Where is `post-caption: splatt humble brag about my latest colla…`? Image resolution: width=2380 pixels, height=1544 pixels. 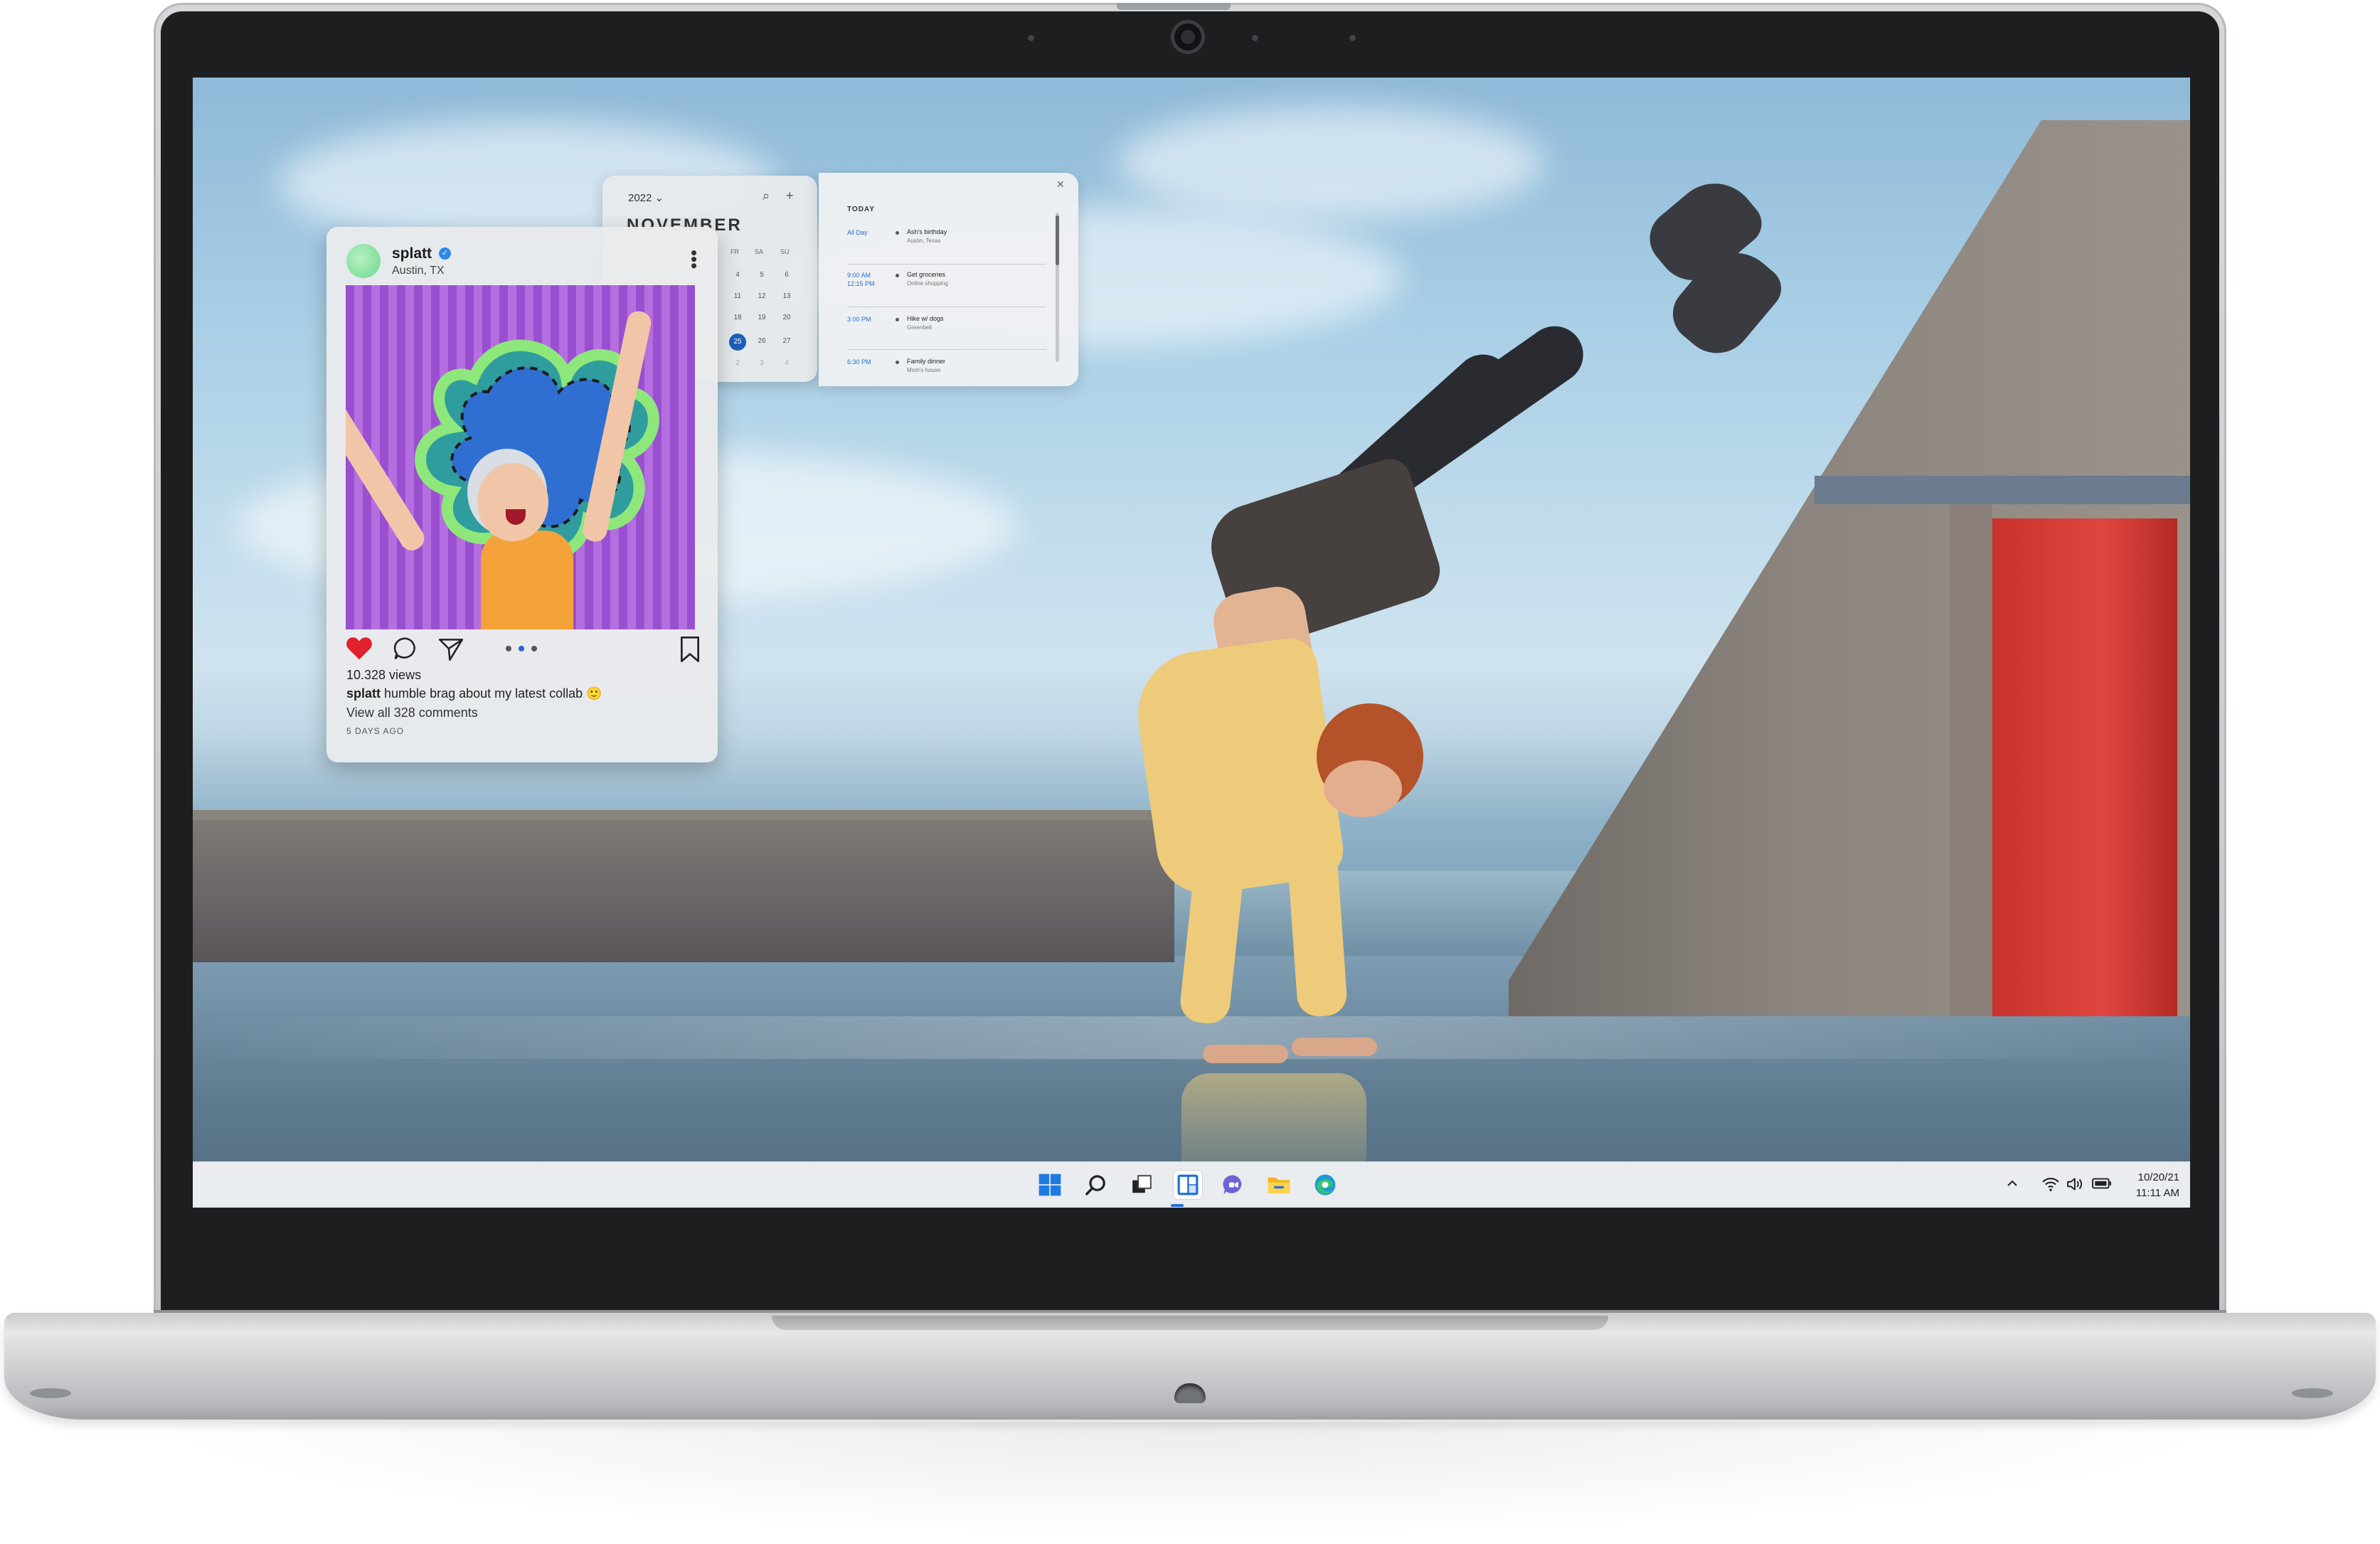
post-caption: splatt humble brag about my latest colla… is located at coordinates (474, 694).